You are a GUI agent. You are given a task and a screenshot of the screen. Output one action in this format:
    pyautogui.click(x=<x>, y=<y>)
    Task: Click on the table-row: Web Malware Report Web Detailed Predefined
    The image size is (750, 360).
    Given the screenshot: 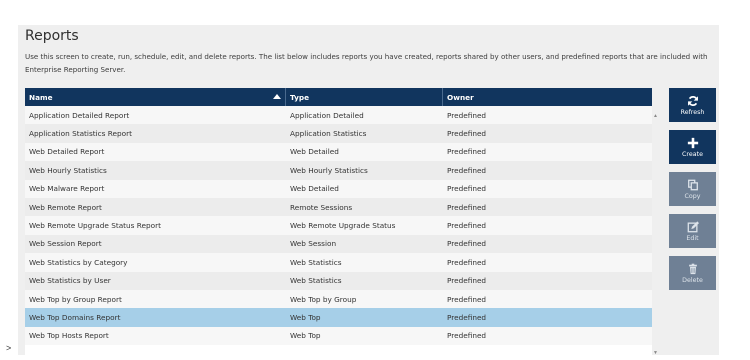 What is the action you would take?
    pyautogui.click(x=338, y=188)
    